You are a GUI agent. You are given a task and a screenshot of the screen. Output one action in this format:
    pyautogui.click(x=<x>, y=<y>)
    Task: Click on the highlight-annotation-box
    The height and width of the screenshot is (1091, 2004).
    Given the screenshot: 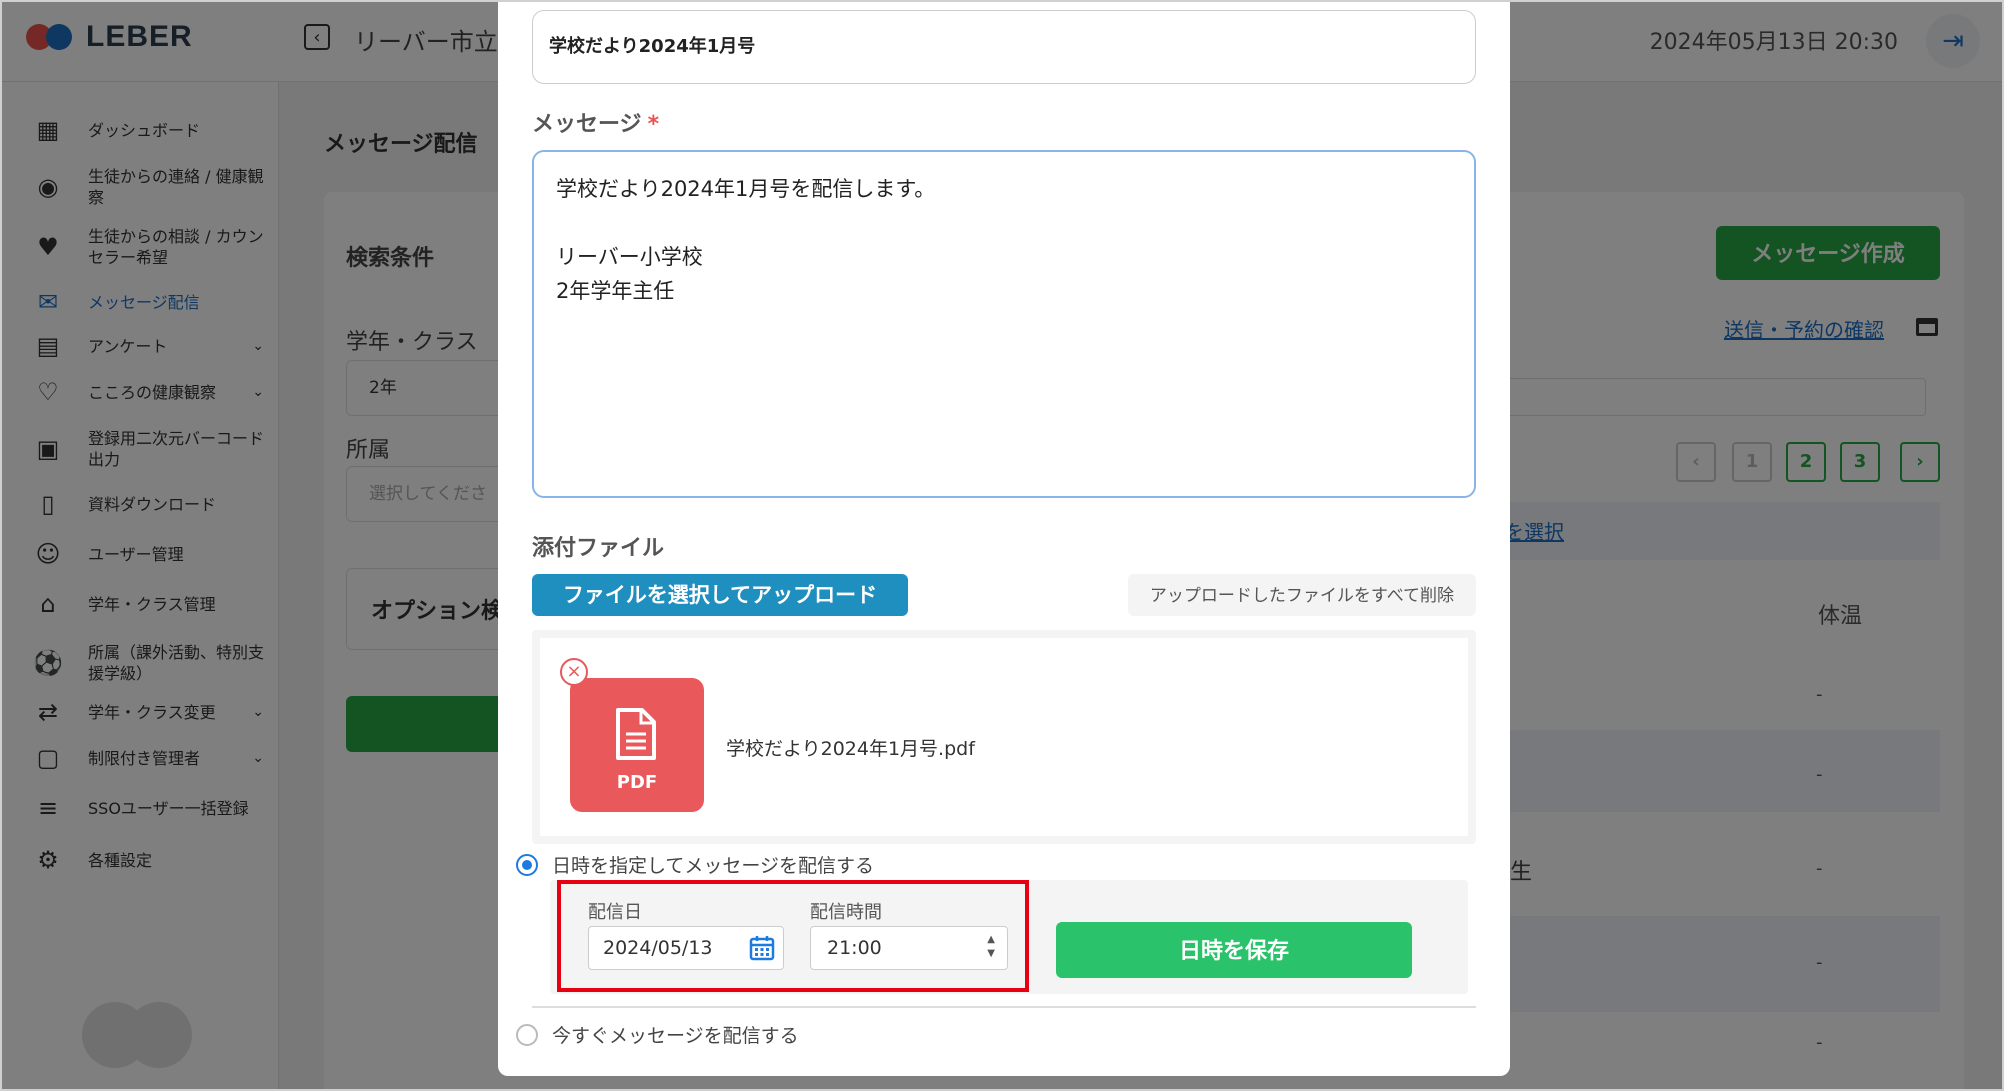 What is the action you would take?
    pyautogui.click(x=793, y=936)
    